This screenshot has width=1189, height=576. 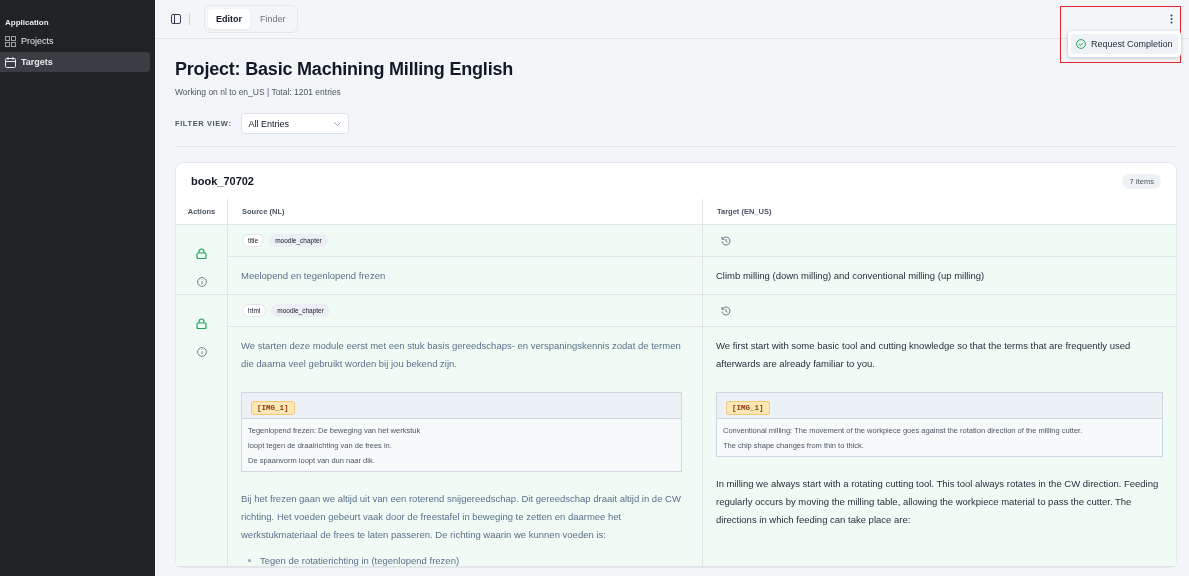 What do you see at coordinates (294, 123) in the screenshot?
I see `filter-dropdown: All Entries` at bounding box center [294, 123].